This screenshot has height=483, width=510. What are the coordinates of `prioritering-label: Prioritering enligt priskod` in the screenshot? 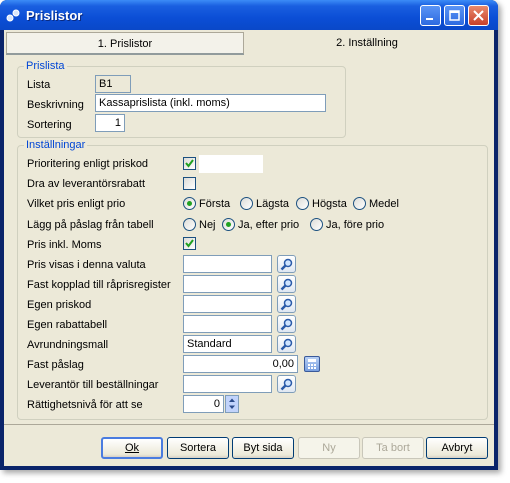 It's located at (88, 164).